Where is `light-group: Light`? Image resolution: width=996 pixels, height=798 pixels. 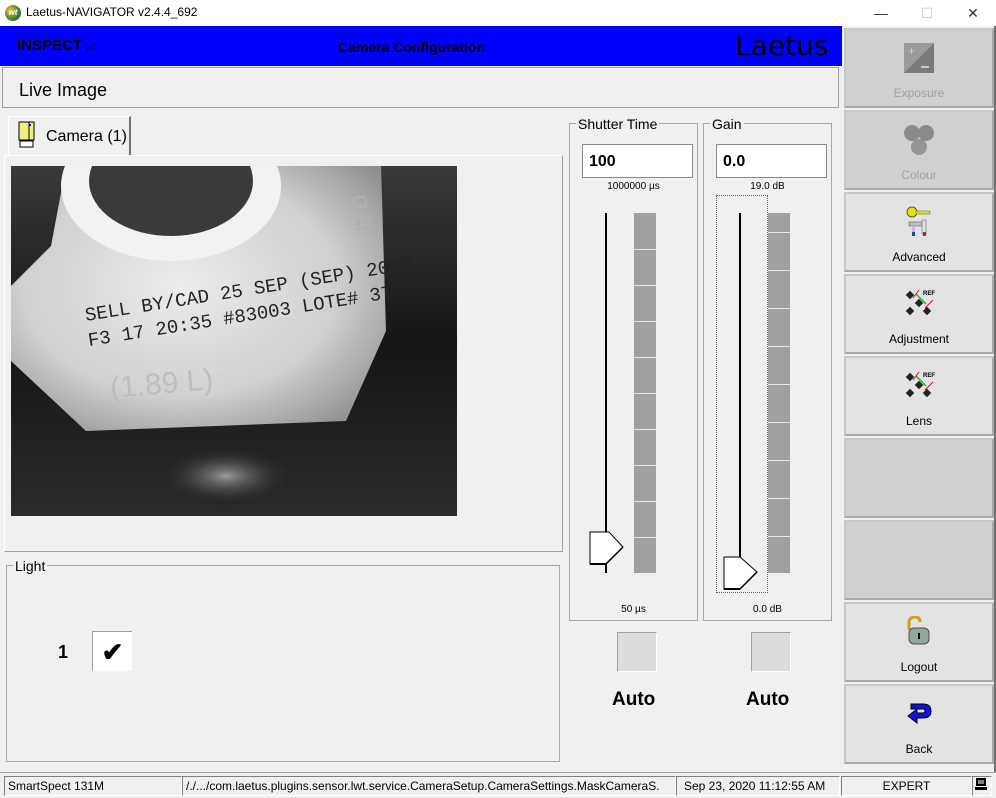 light-group: Light is located at coordinates (283, 660).